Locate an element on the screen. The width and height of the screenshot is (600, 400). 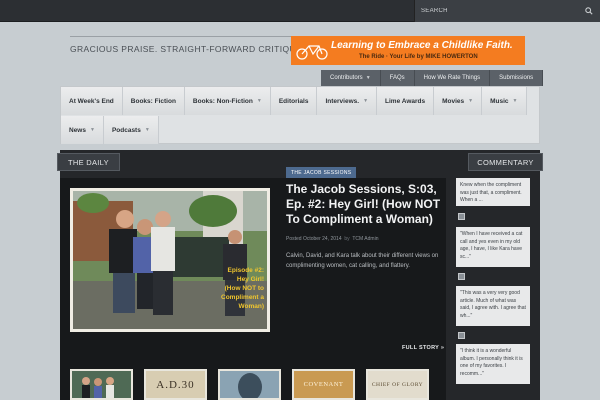
nav-item-music: Music ▼ is located at coordinates (504, 101).